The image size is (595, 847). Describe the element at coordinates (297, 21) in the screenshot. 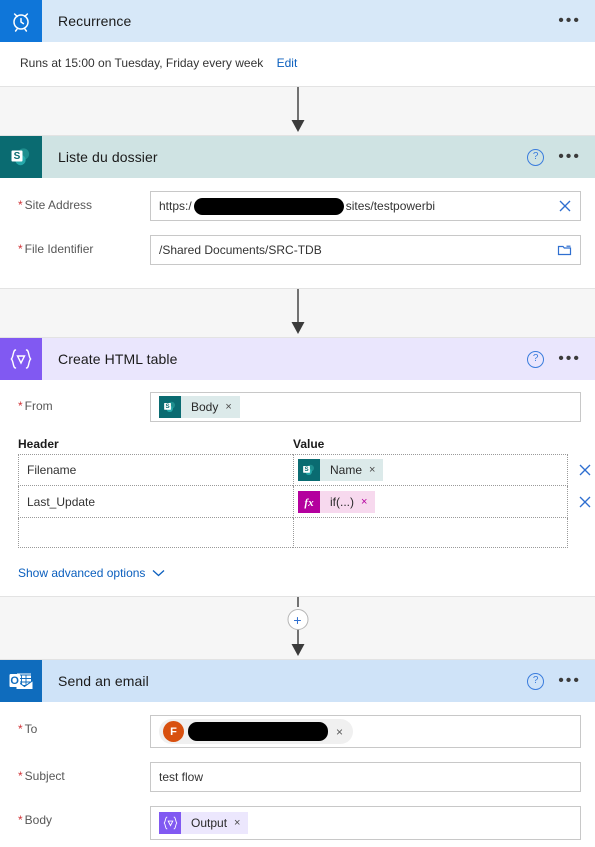

I see `step-header-recurrence: Recurrence •••` at that location.